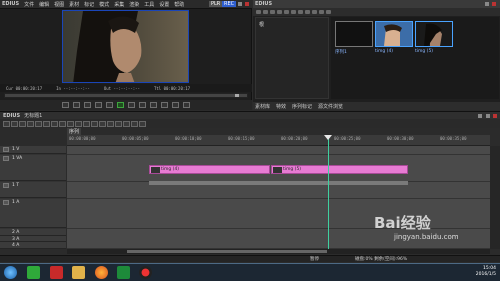 This screenshot has width=500, height=281. What do you see at coordinates (54, 123) in the screenshot?
I see `sync-icon` at bounding box center [54, 123].